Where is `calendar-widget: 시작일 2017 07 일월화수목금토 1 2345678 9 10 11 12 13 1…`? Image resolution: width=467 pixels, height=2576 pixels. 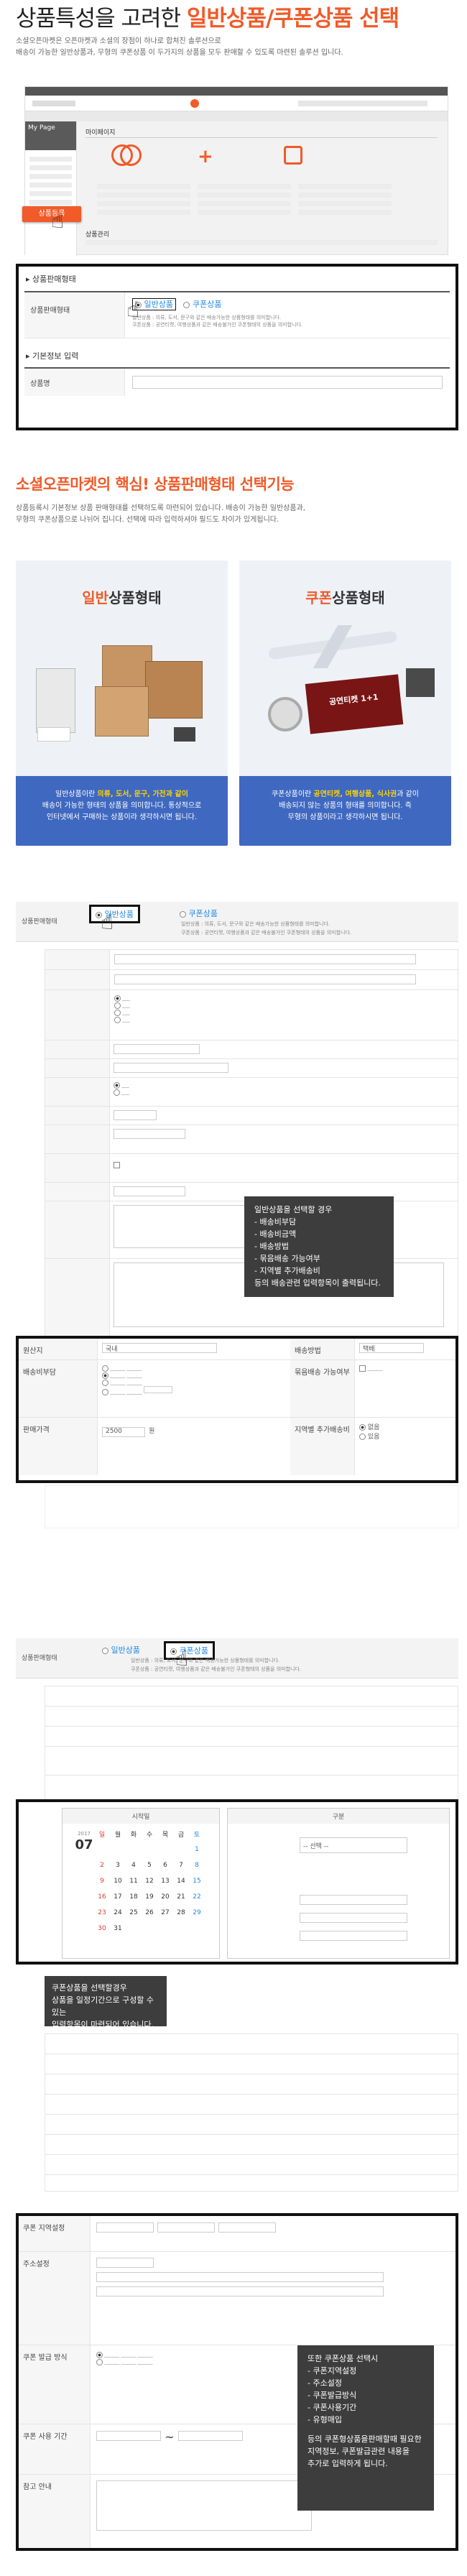
calendar-widget: 시작일 2017 07 일월화수목금토 1 2345678 9 10 11 12 13 1… is located at coordinates (141, 1883).